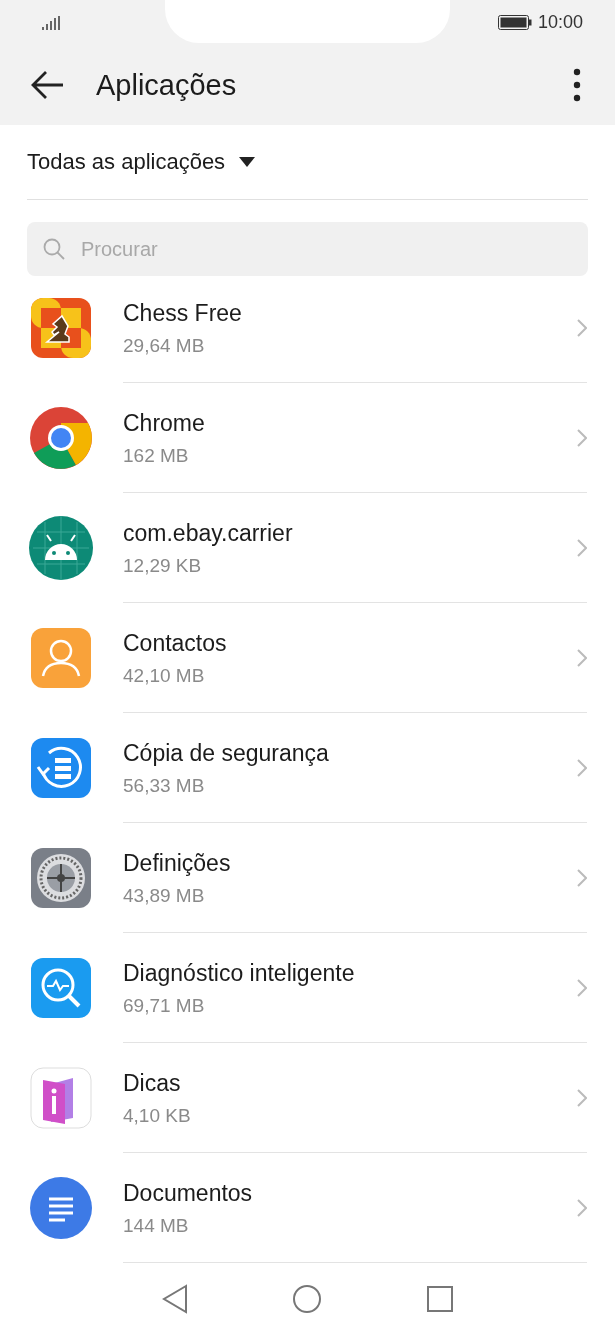  I want to click on page-title: Aplicações, so click(167, 85).